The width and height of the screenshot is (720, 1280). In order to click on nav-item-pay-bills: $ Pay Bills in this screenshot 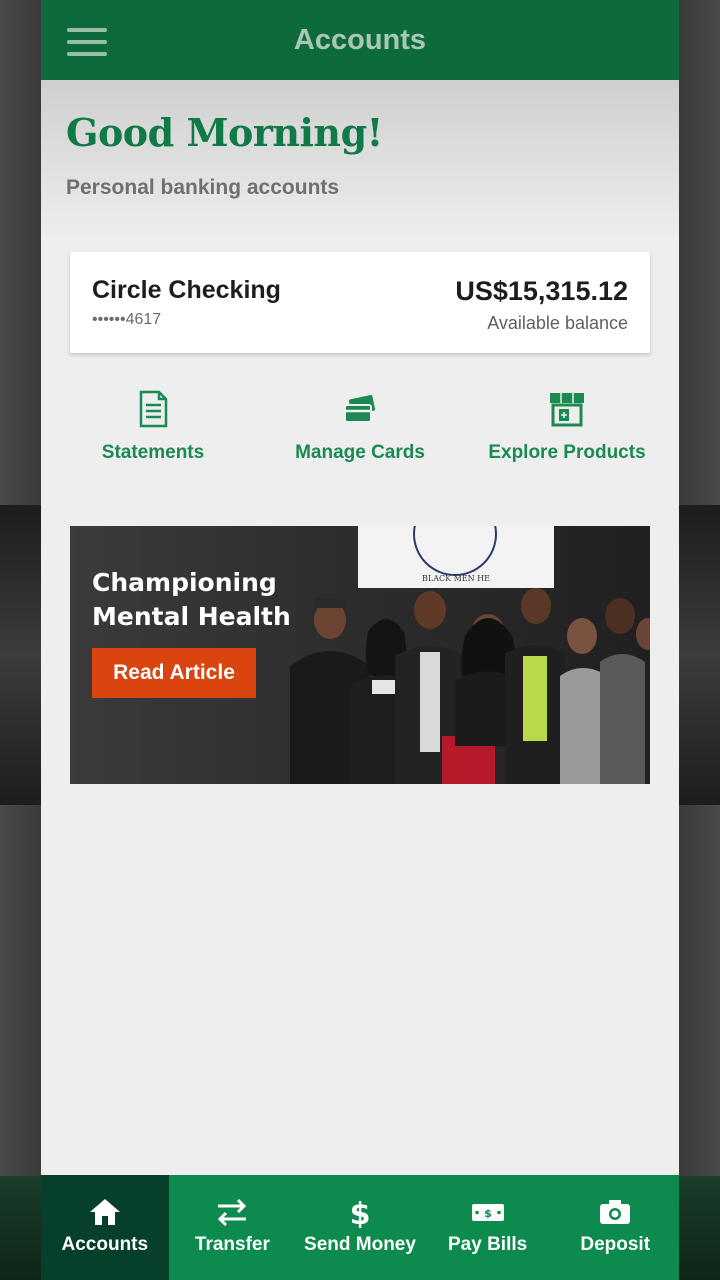, I will do `click(488, 1227)`.